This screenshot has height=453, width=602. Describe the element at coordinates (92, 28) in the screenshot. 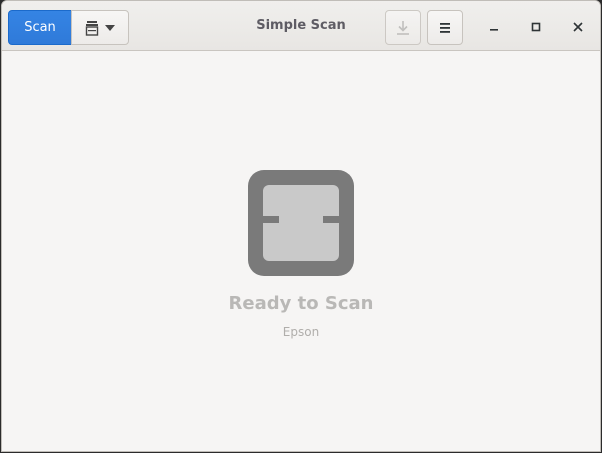

I see `document-scanner-icon` at that location.